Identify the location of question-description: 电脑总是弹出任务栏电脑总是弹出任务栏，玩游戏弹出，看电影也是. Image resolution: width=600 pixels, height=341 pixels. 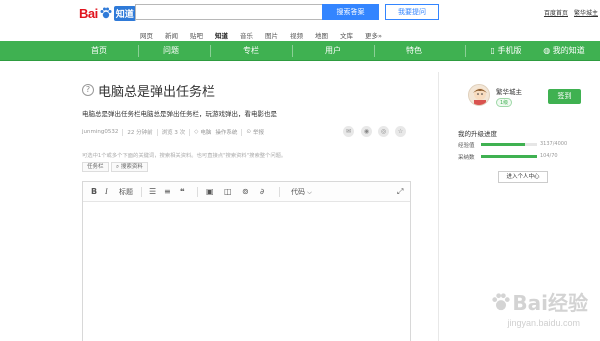
(179, 114).